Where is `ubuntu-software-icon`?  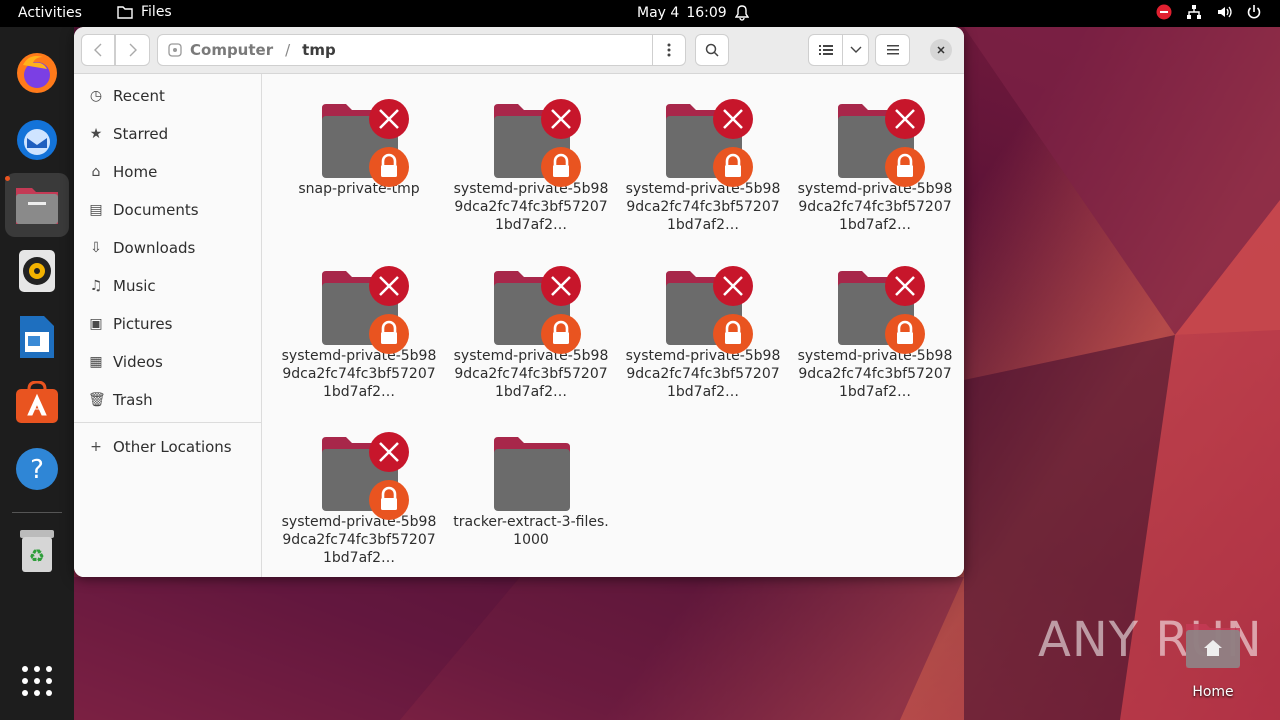
ubuntu-software-icon is located at coordinates (37, 403).